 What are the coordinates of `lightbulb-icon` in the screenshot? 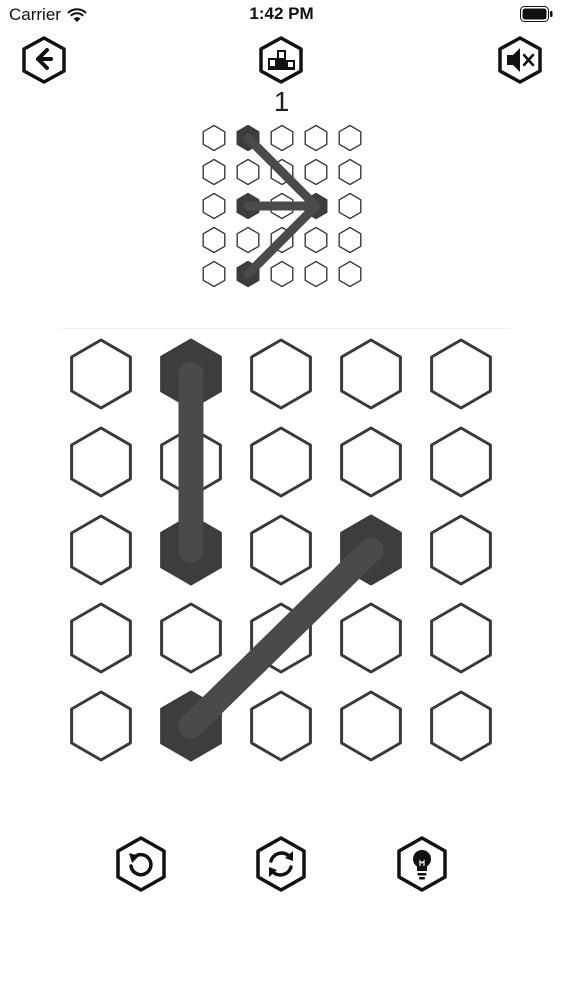 It's located at (422, 864).